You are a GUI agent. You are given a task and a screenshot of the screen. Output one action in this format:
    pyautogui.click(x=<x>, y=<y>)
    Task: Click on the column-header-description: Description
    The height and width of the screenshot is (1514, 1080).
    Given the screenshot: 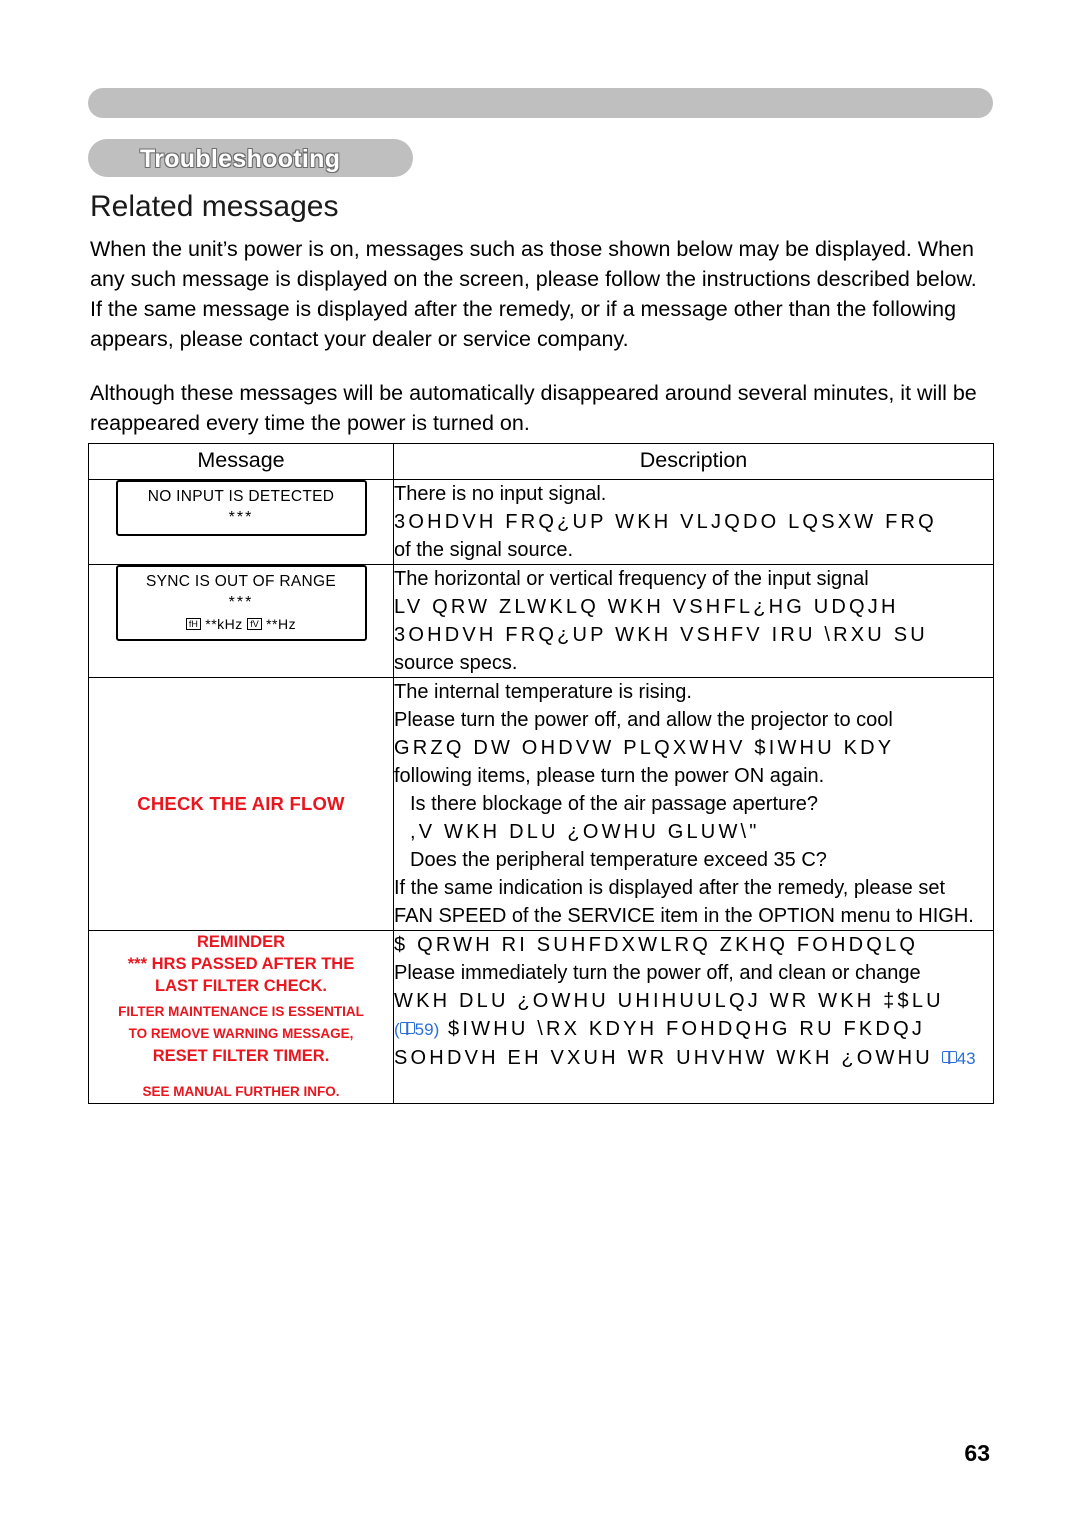 What is the action you would take?
    pyautogui.click(x=693, y=461)
    